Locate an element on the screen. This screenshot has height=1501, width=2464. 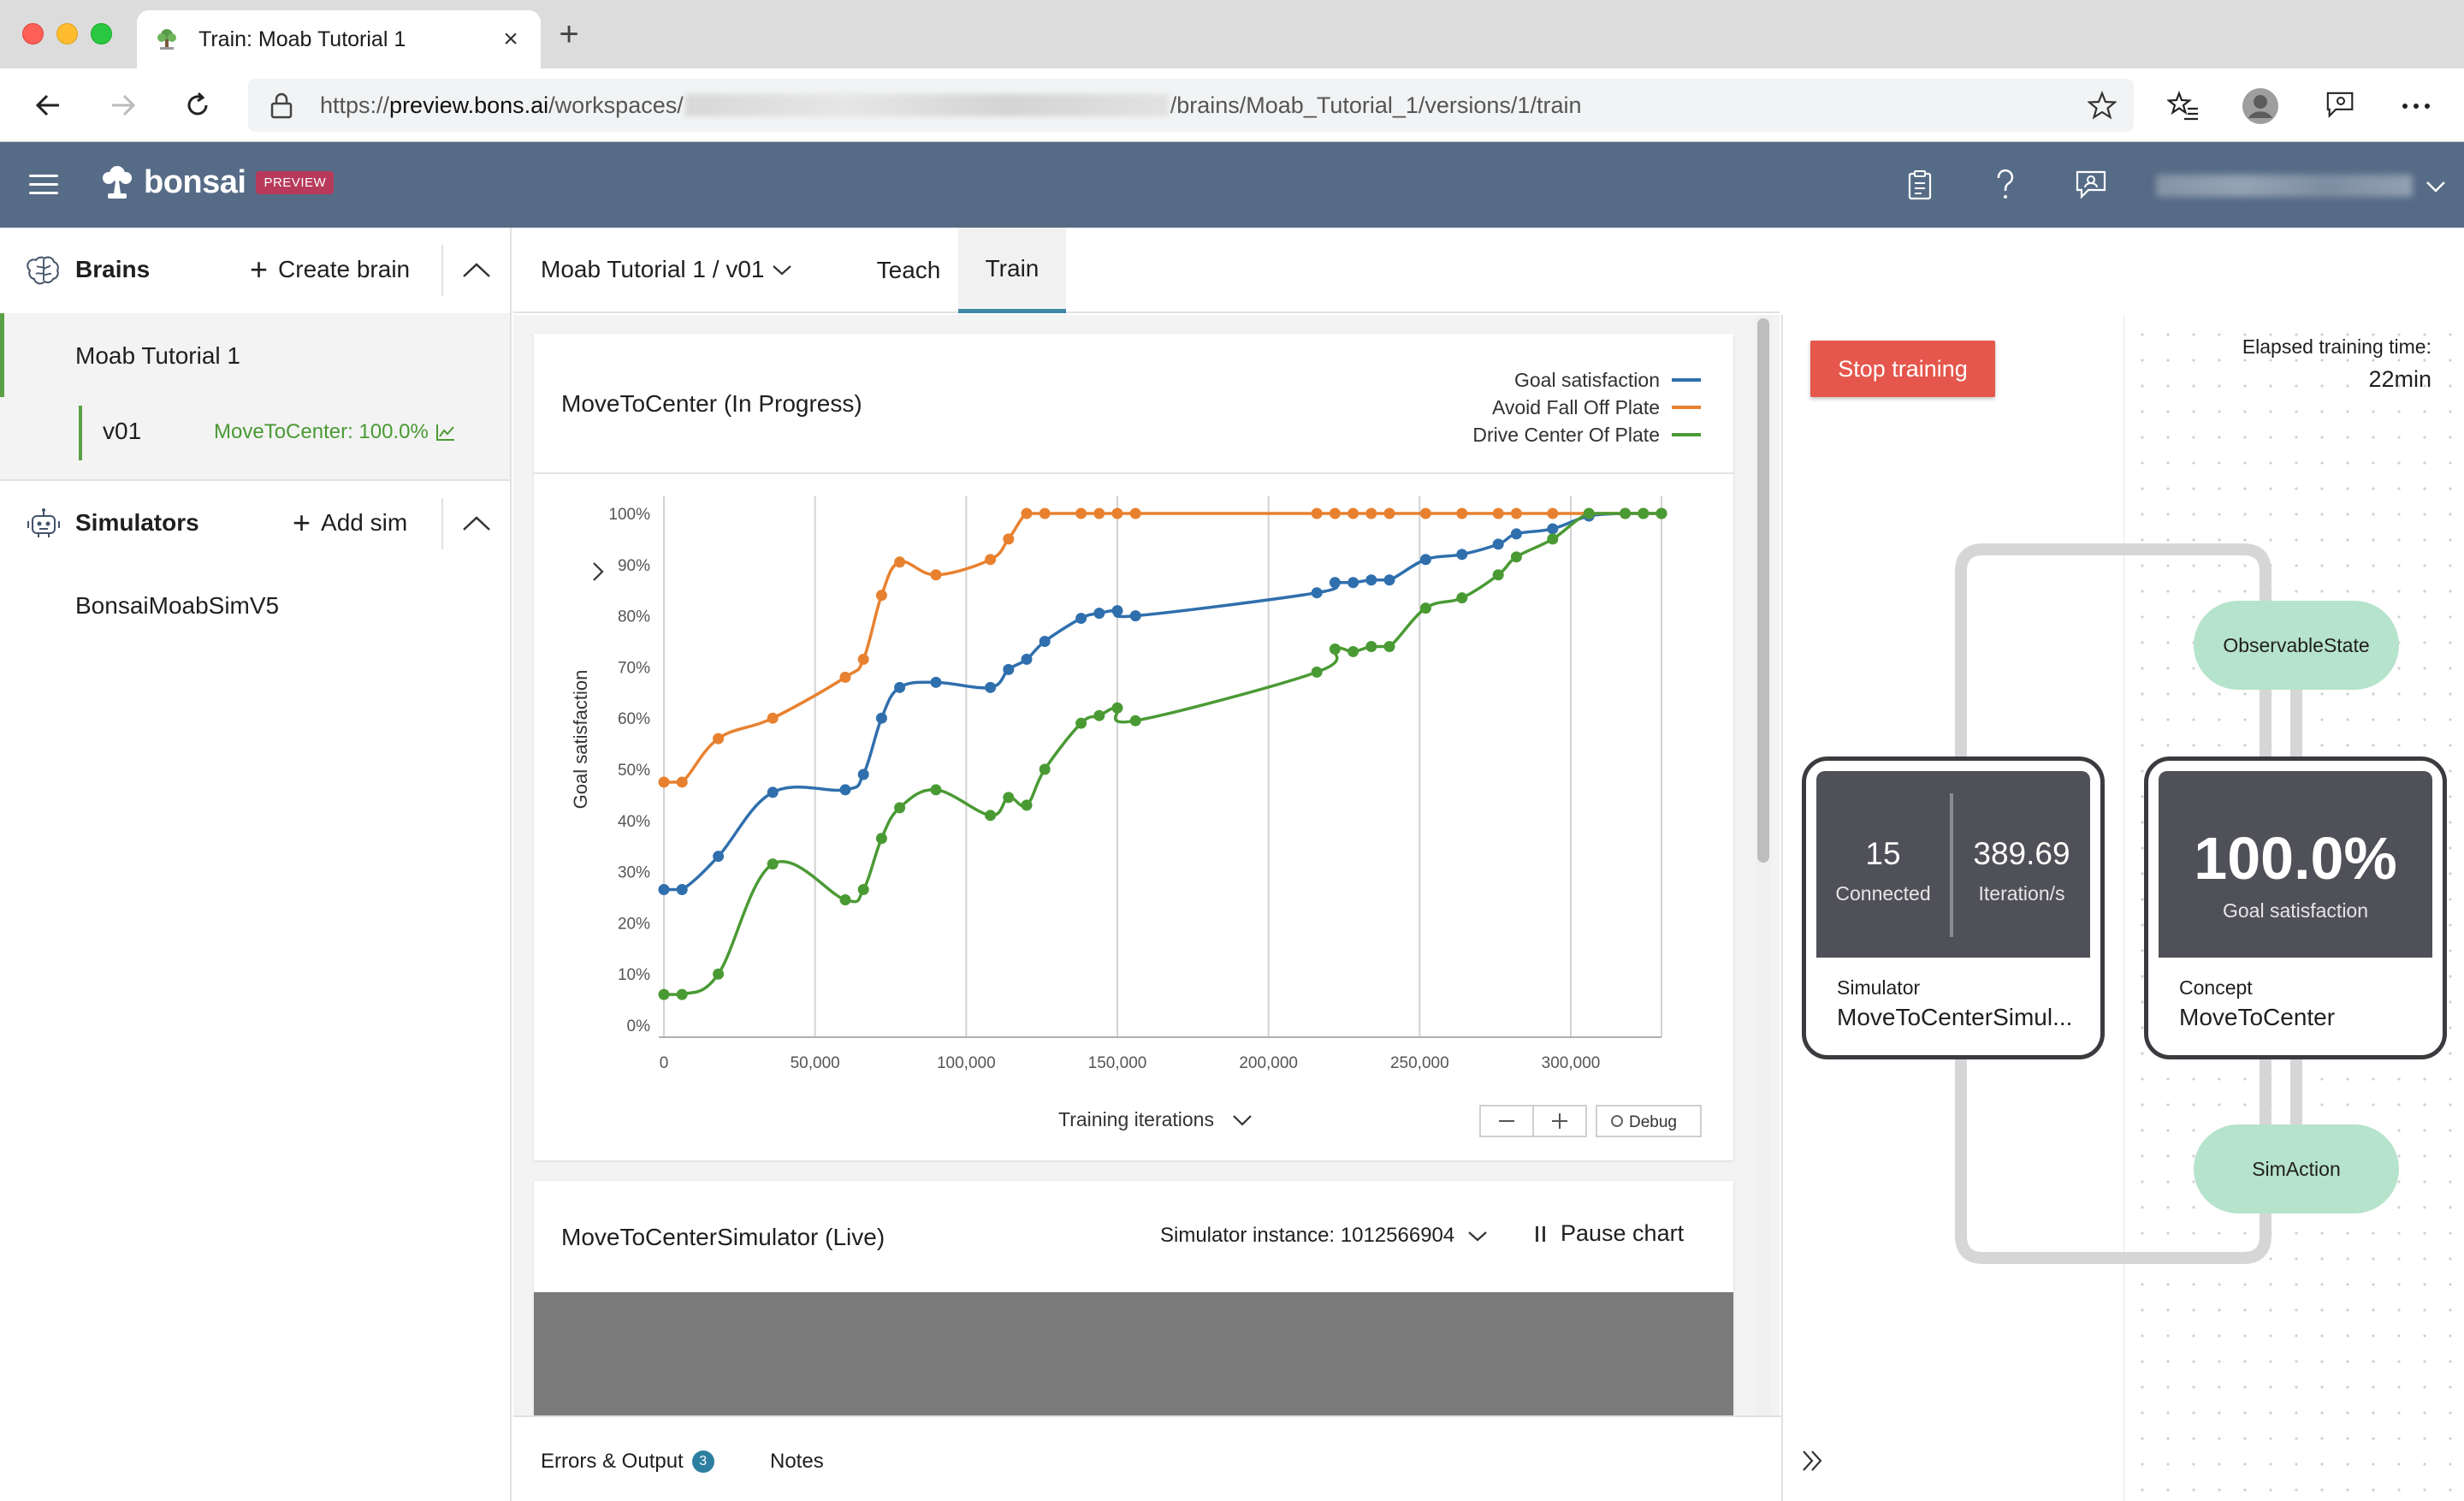
version-selector: Moab Tutorial 1 / v01 is located at coordinates (667, 269).